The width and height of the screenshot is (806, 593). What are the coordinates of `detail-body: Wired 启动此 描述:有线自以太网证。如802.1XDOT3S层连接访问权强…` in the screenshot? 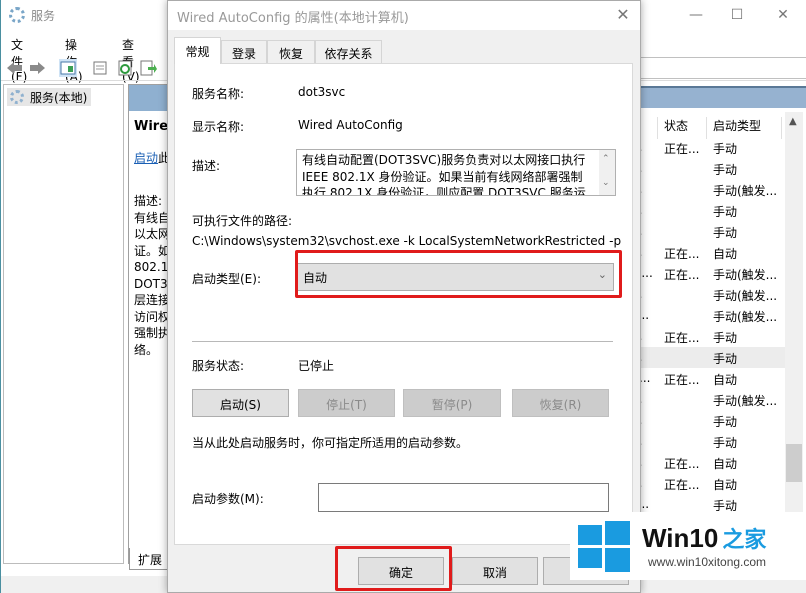 It's located at (152, 238).